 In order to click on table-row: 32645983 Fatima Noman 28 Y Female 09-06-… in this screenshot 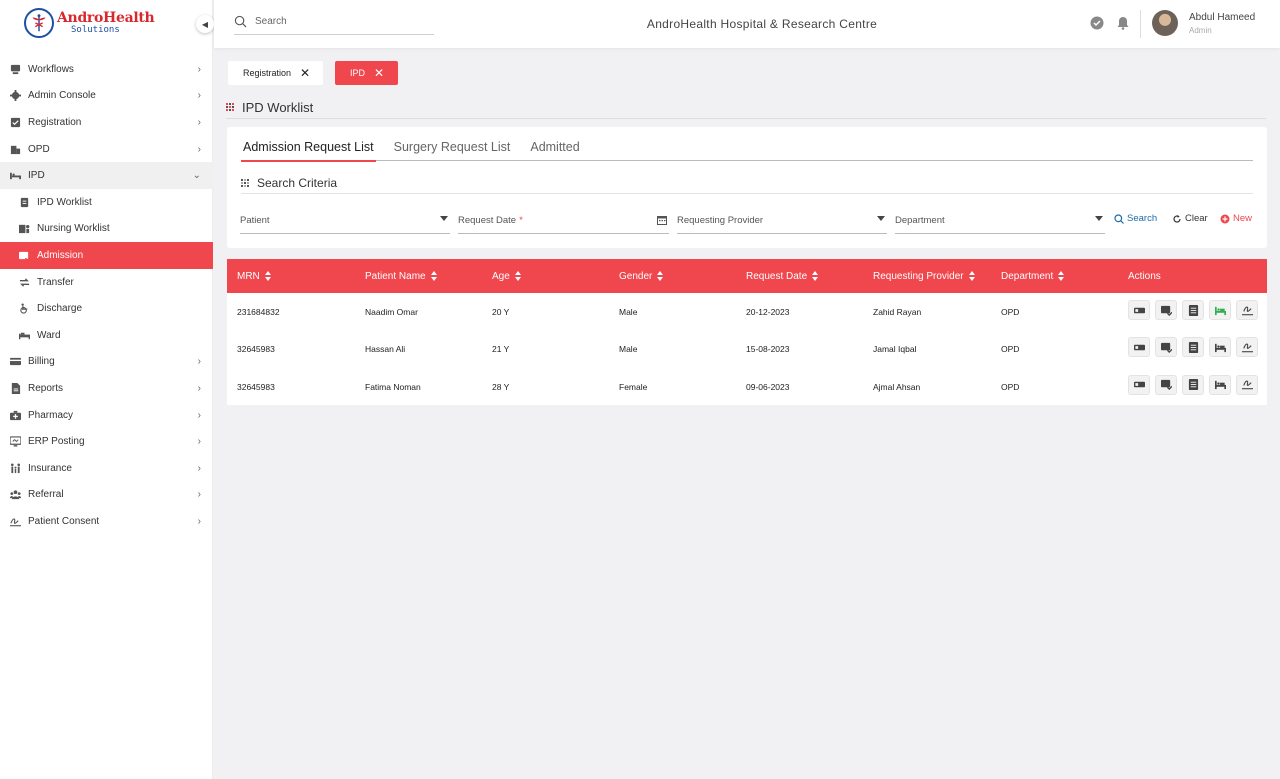, I will do `click(747, 386)`.